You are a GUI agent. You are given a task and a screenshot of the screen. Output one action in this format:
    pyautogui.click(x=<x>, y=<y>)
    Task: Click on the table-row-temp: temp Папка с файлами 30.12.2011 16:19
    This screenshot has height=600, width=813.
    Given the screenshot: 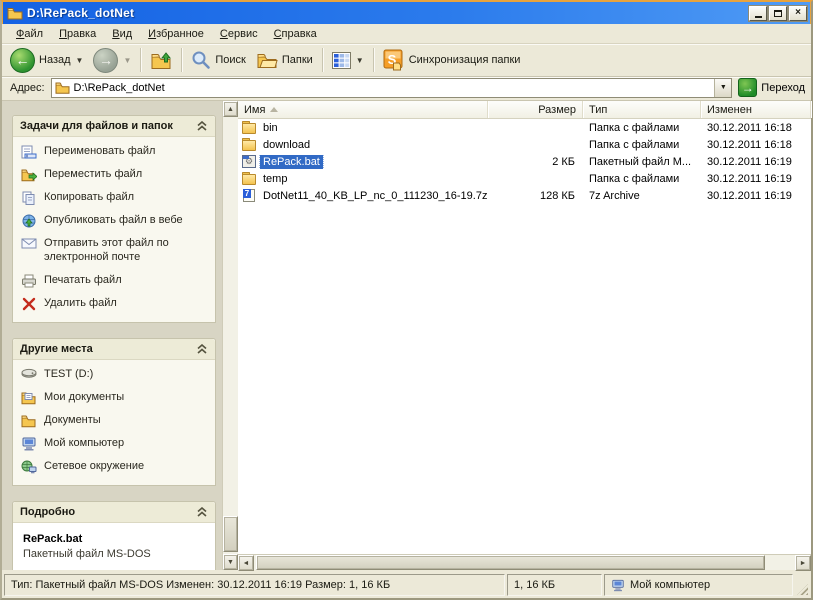 What is the action you would take?
    pyautogui.click(x=524, y=178)
    